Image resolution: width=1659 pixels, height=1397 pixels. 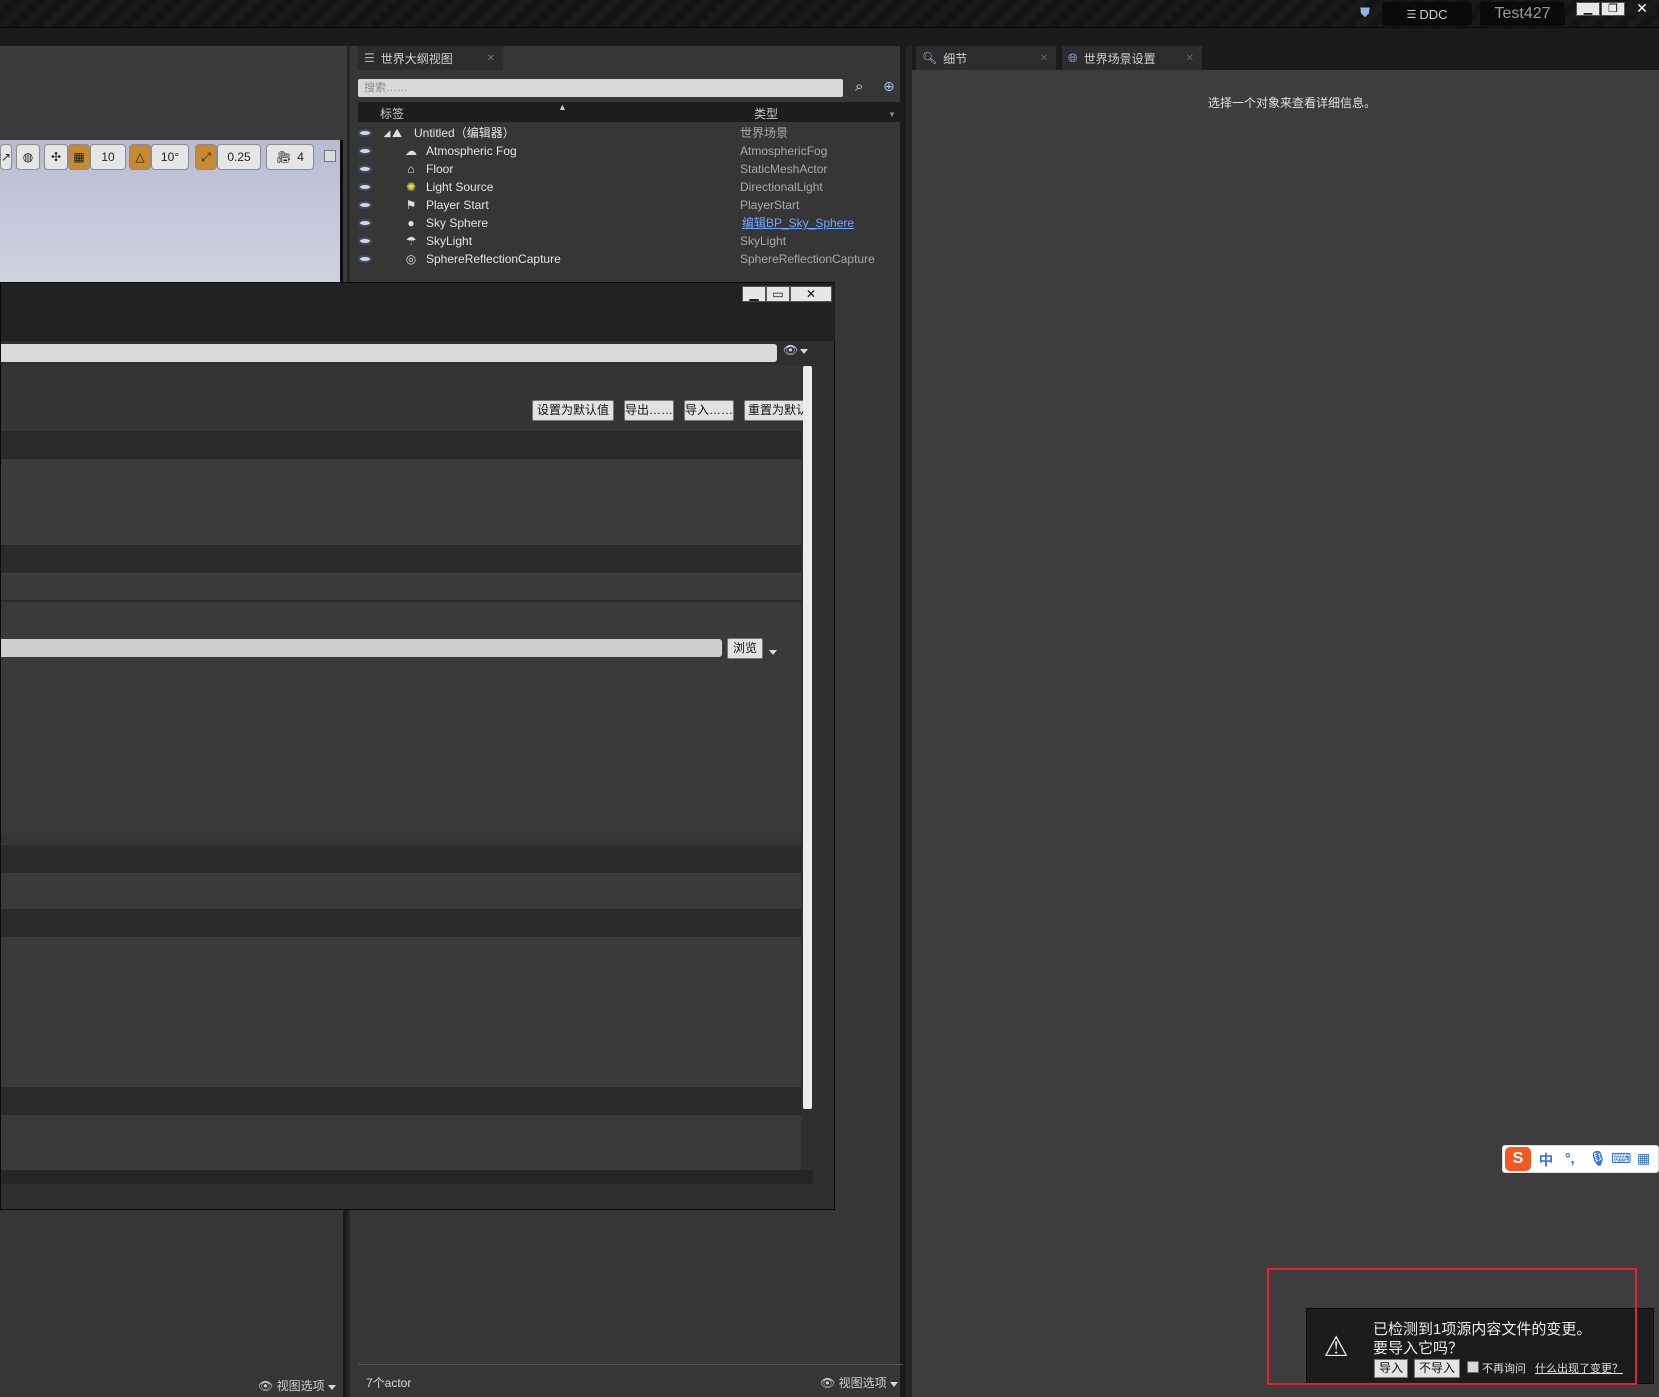 I want to click on row-type: StaticMeshActor, so click(x=784, y=169).